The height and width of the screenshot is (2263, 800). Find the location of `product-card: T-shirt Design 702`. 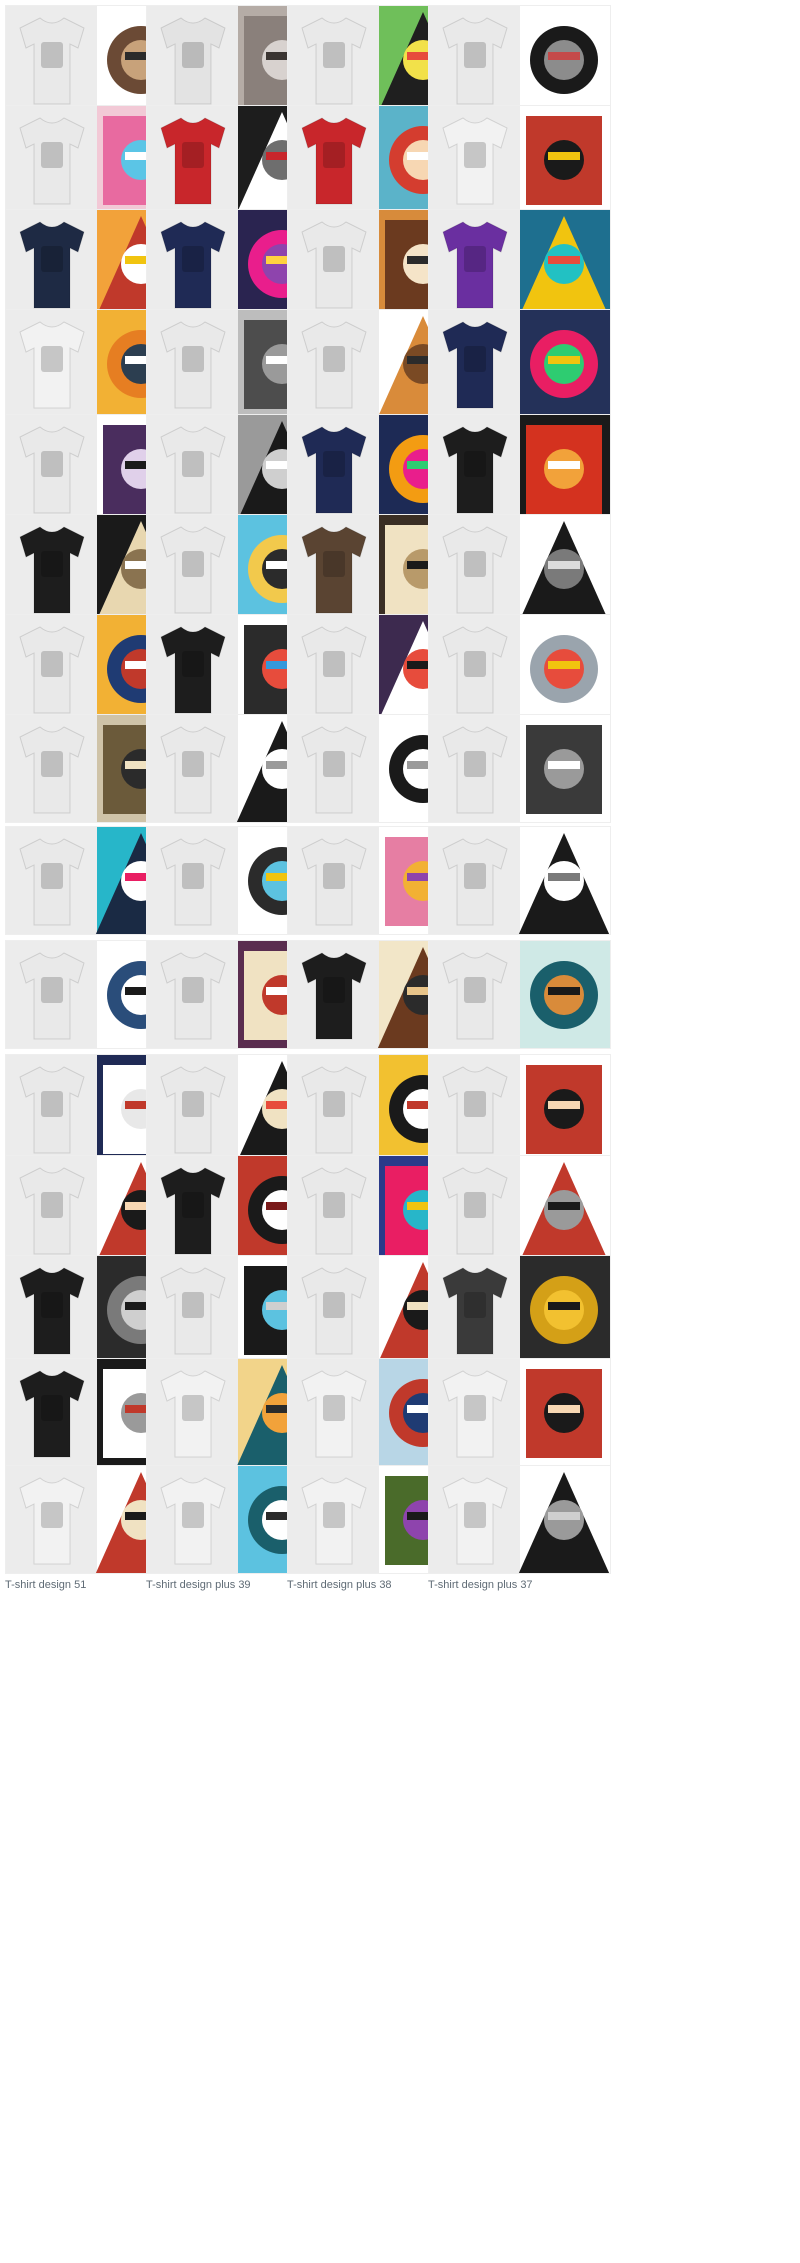

product-card: T-shirt Design 702 is located at coordinates (519, 1003).